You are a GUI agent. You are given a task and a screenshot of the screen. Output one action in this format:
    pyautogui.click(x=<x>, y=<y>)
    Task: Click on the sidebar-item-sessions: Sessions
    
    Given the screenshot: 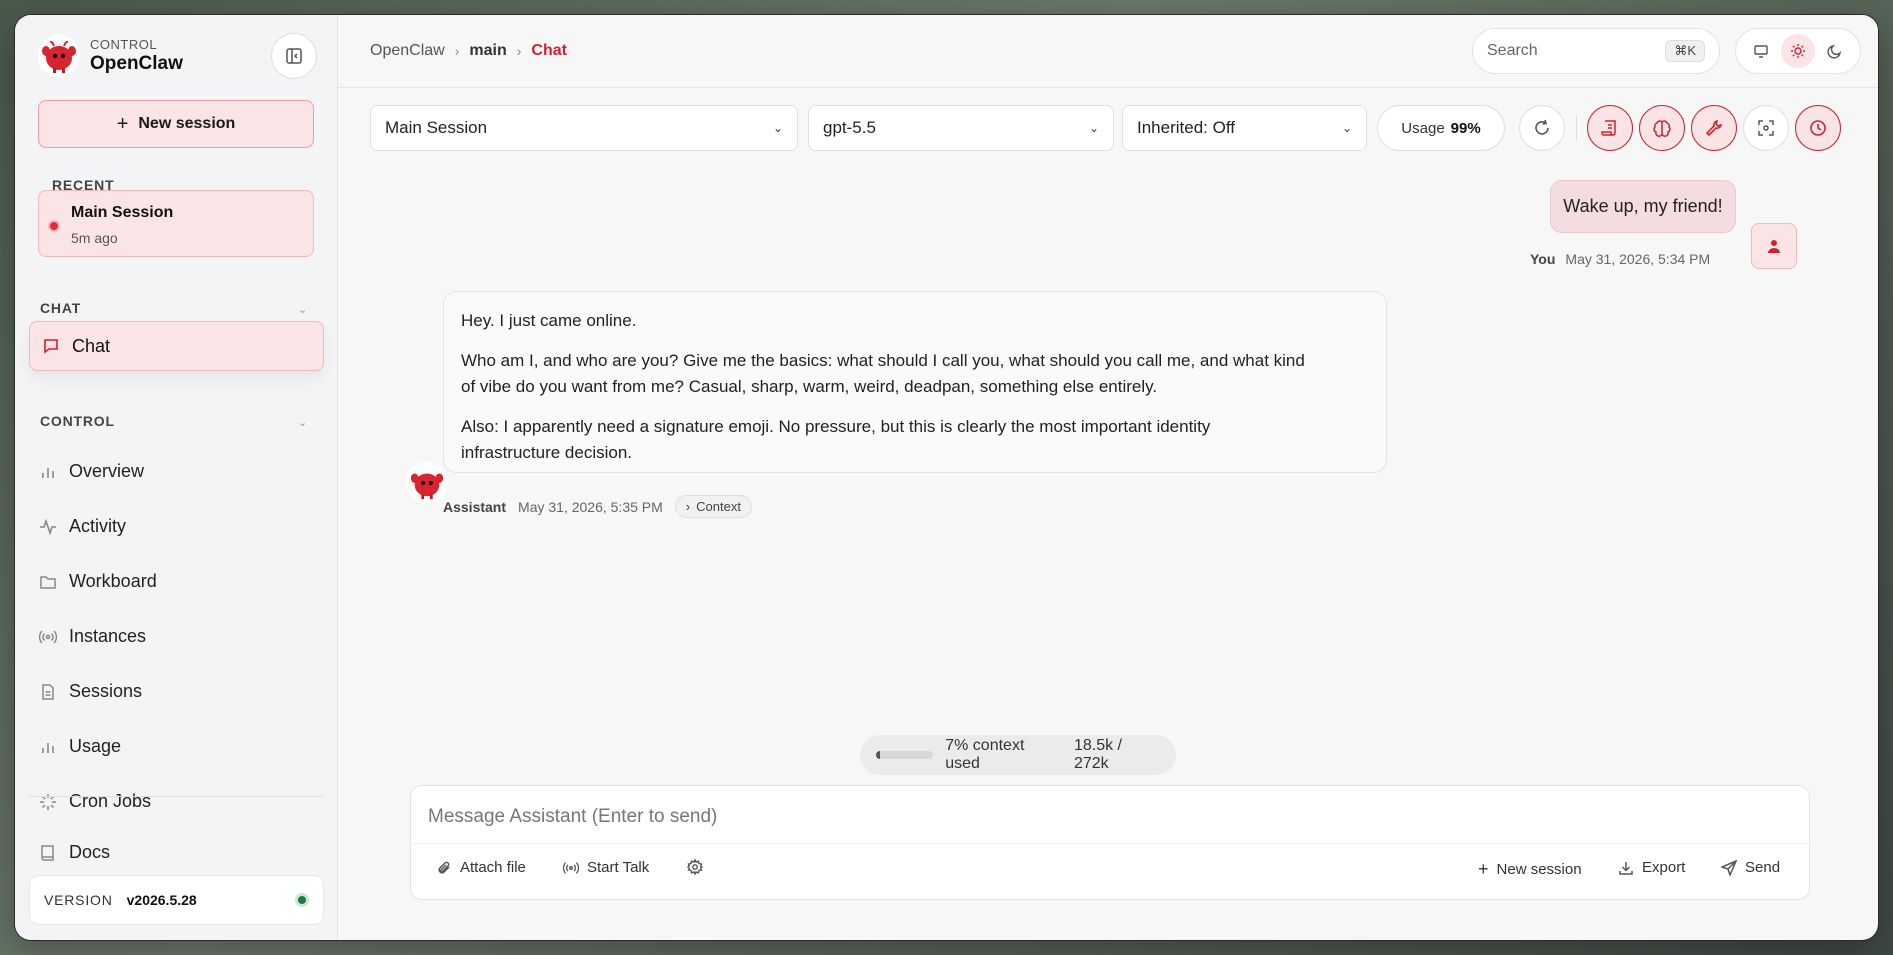 What is the action you would take?
    pyautogui.click(x=90, y=691)
    